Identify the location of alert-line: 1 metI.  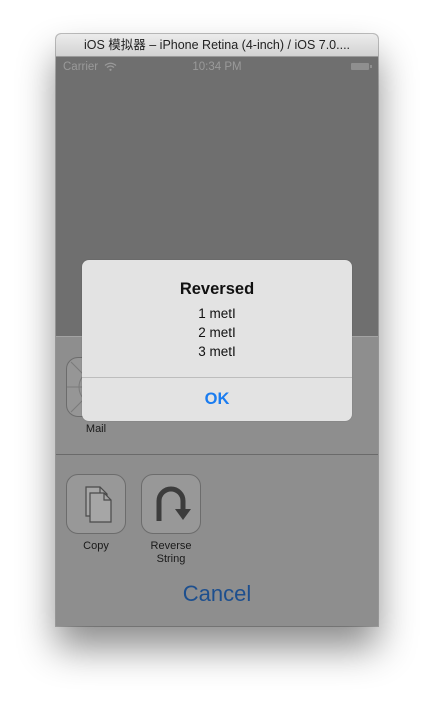
(217, 313).